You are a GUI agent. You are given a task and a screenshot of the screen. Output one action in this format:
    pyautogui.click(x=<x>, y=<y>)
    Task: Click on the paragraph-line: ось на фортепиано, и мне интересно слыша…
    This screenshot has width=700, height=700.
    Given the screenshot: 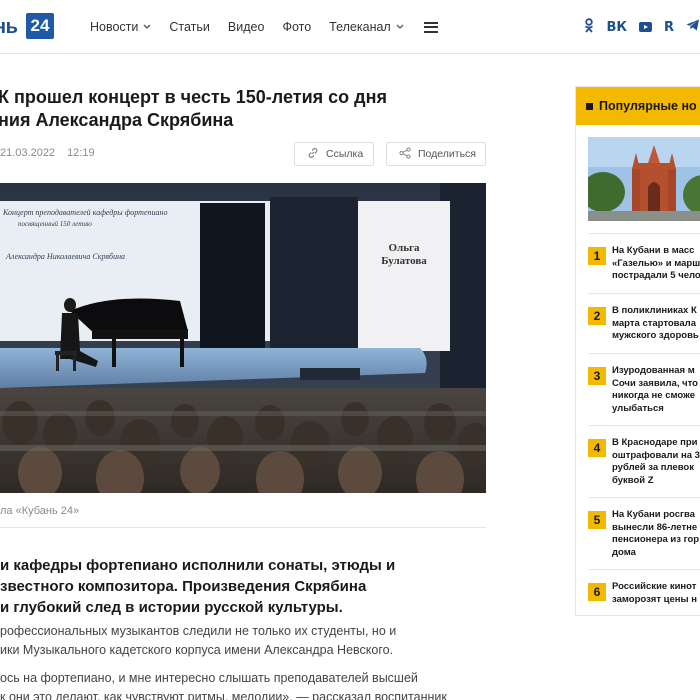 What is the action you would take?
    pyautogui.click(x=209, y=678)
    